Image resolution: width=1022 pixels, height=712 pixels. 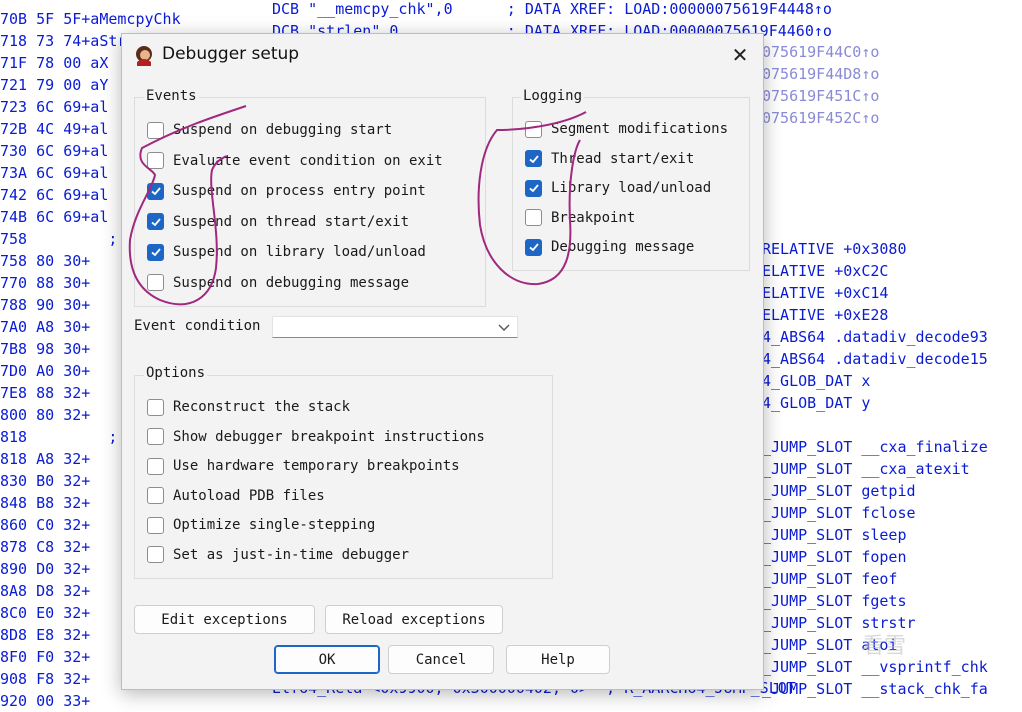 I want to click on options-checkbox-row: Optimize single-stepping, so click(x=261, y=525).